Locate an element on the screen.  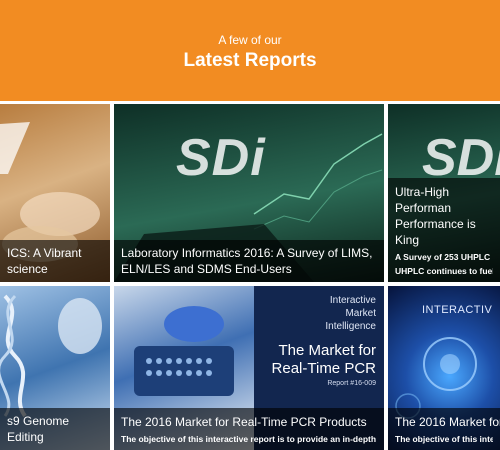
tile-caption: ICS: A Vibrant science is located at coordinates (55, 261).